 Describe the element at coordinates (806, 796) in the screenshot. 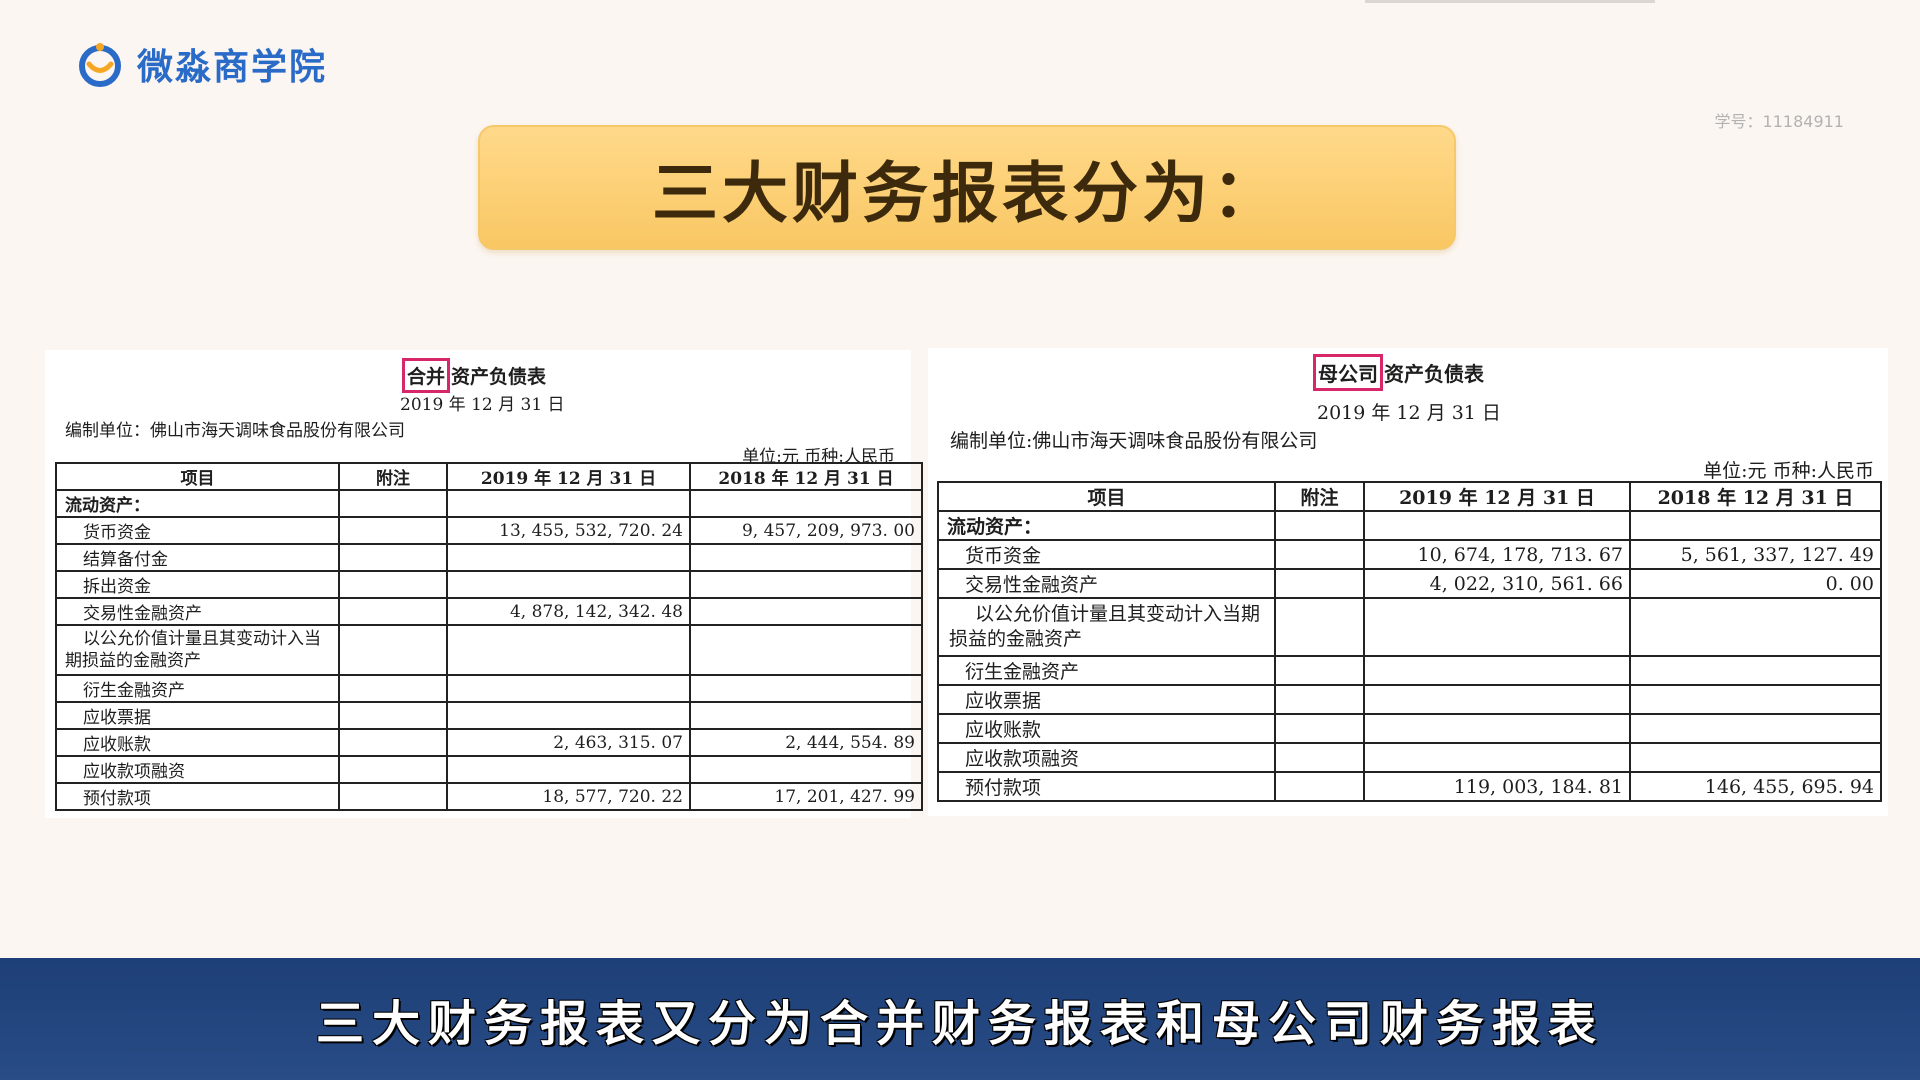

I see `value-2018-cell: 17, 201, 427. 99` at that location.